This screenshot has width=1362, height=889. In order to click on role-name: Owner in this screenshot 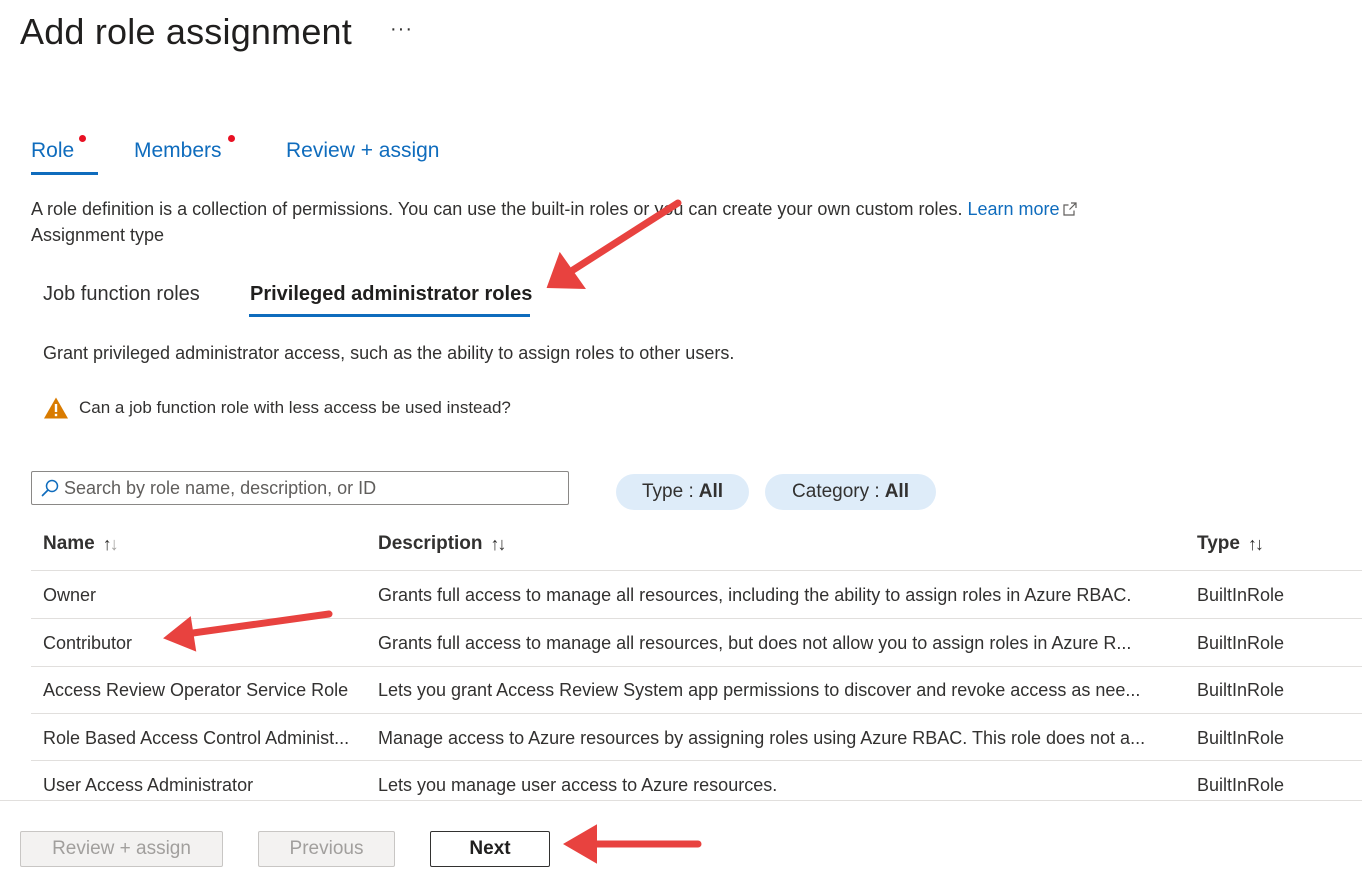, I will do `click(70, 595)`.